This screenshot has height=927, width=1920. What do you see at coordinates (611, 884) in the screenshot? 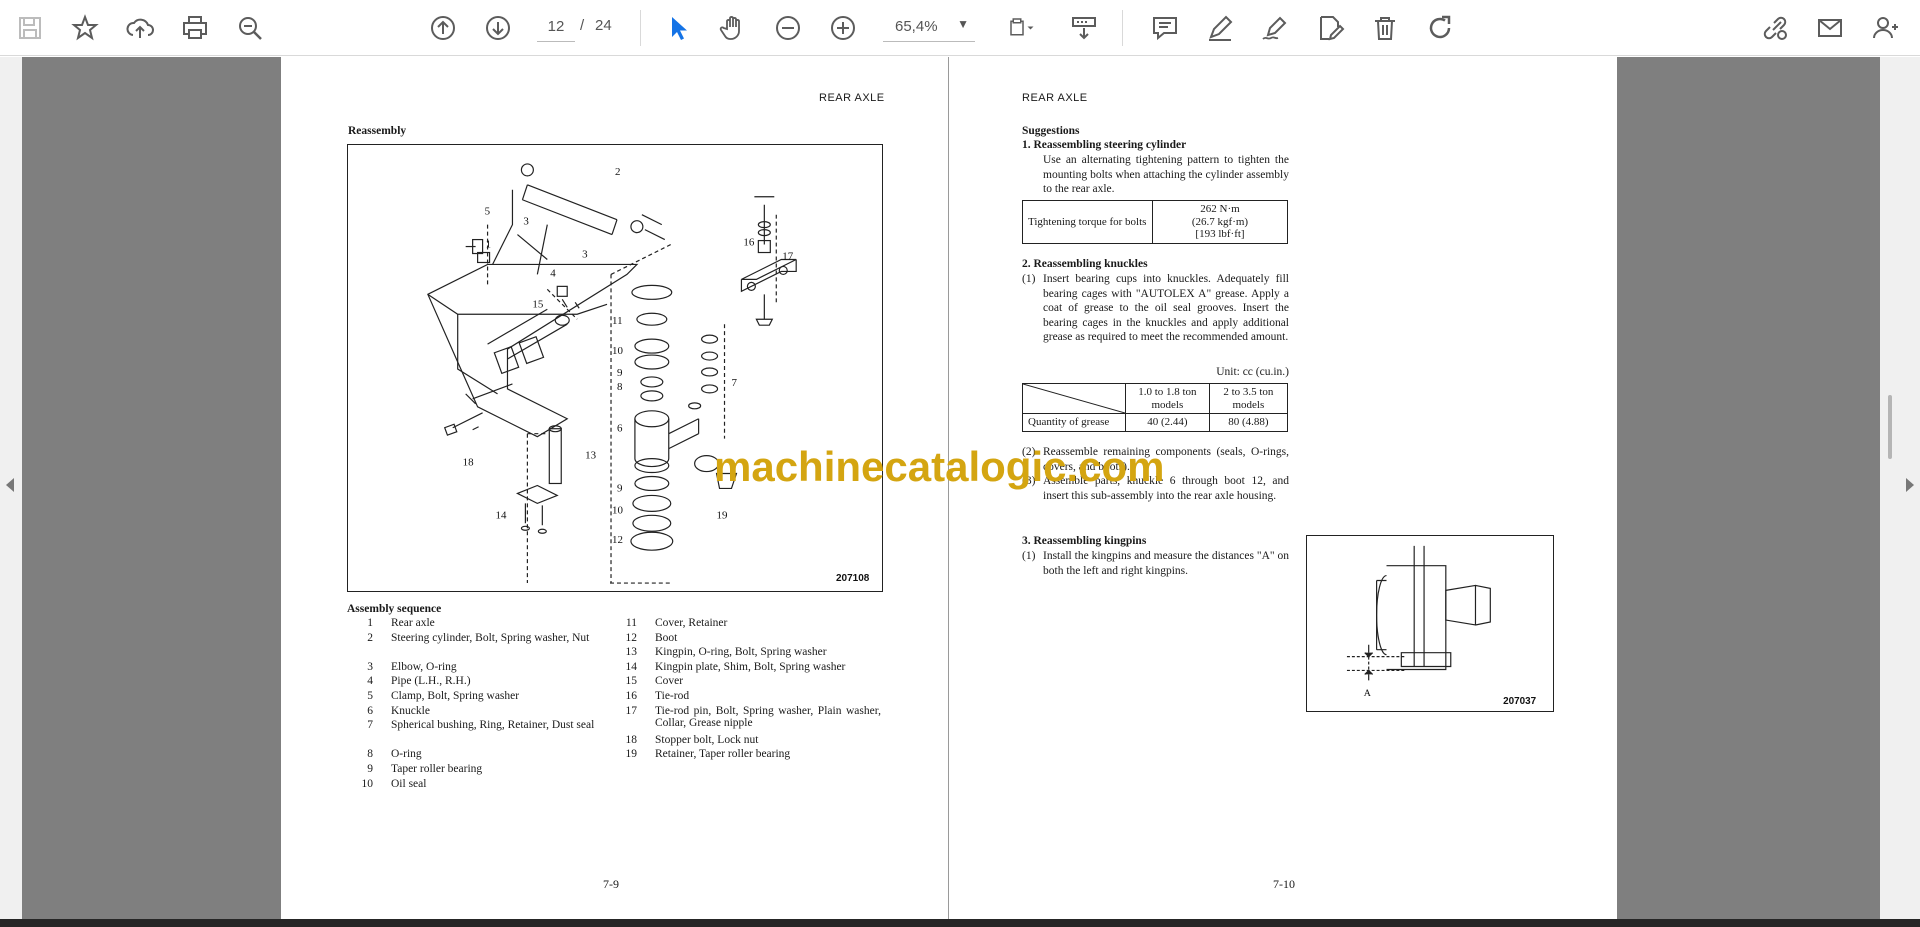
I see `page-number-footer: 7-9` at bounding box center [611, 884].